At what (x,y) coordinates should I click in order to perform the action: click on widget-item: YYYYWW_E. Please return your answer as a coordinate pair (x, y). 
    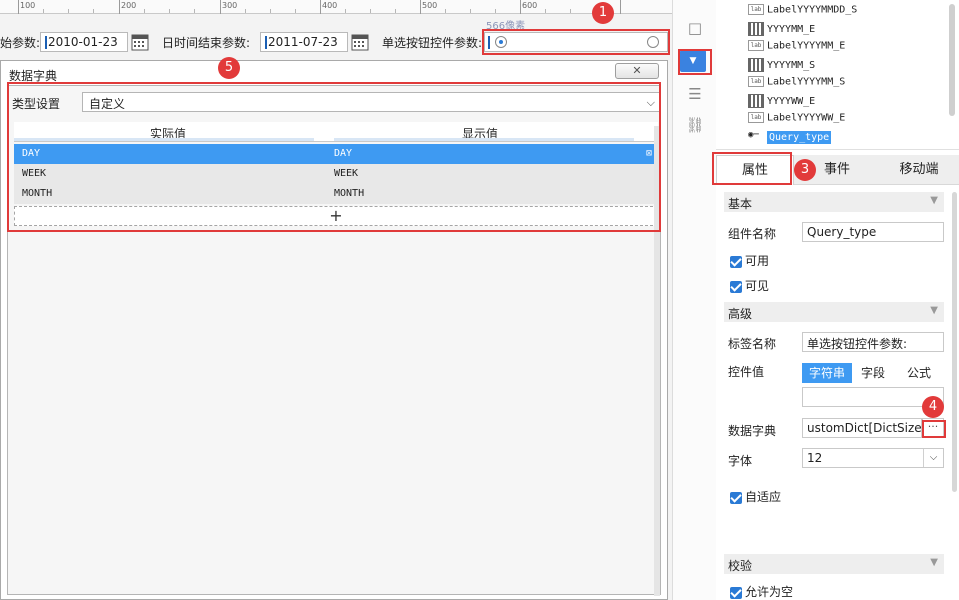
    Looking at the image, I should click on (781, 103).